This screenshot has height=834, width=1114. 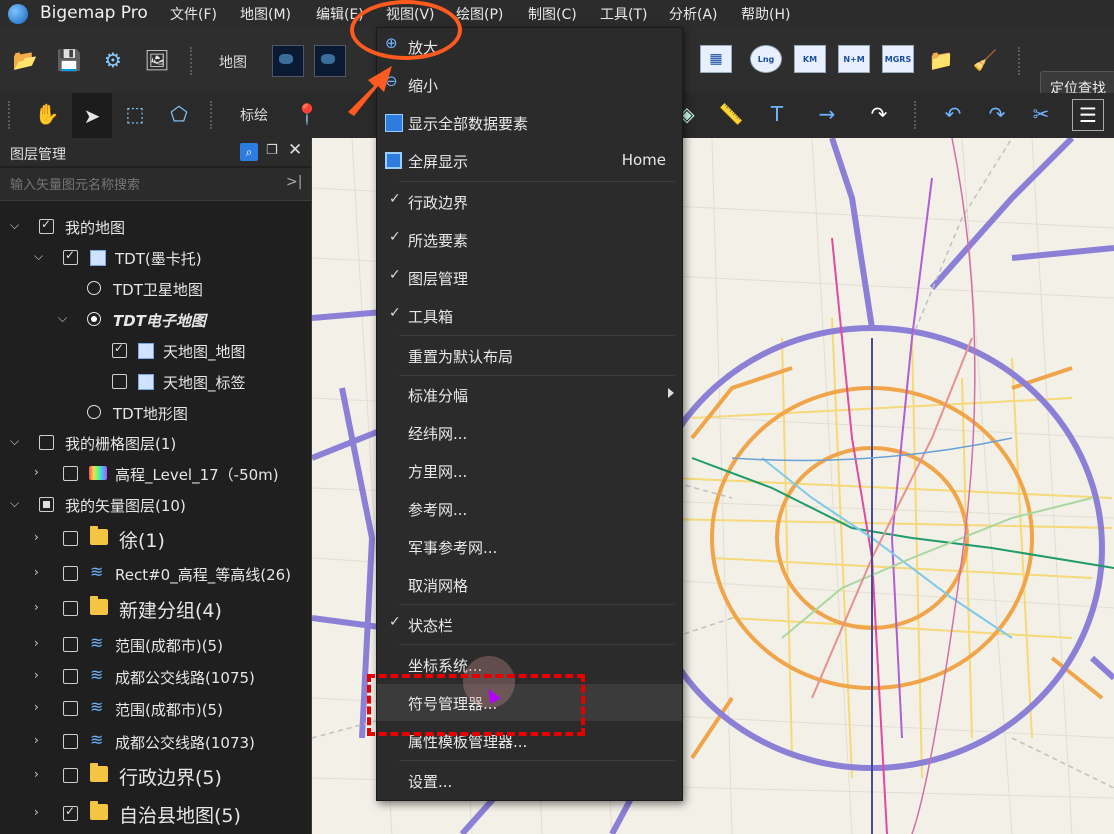 I want to click on tree-node-tdt-mercator: ⌵ TDT(墨卡托), so click(x=155, y=257).